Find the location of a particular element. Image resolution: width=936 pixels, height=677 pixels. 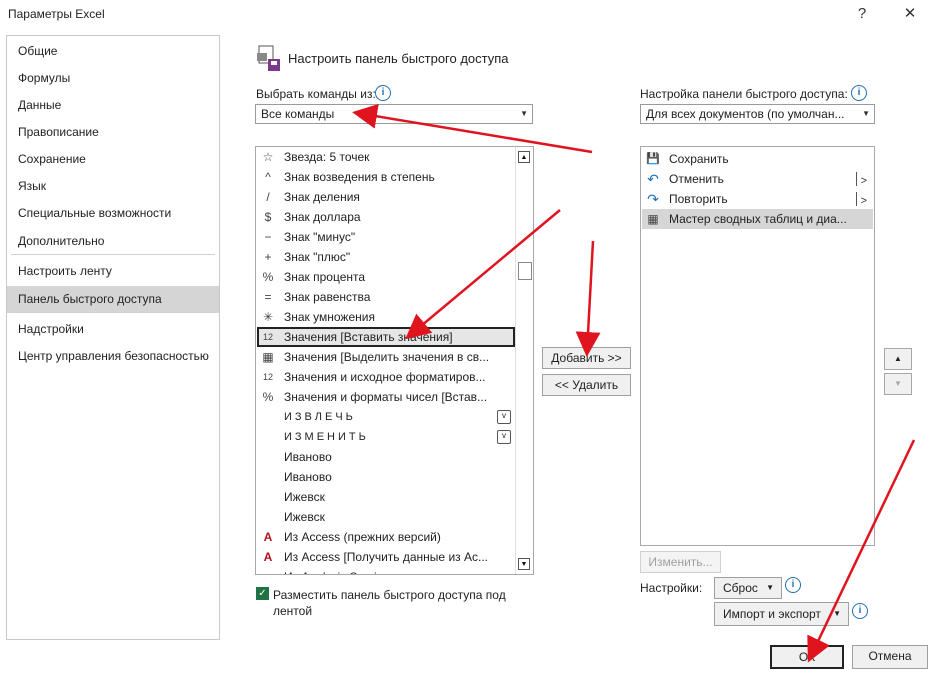

toolbar-item: ↶ Отменить > is located at coordinates (757, 179).